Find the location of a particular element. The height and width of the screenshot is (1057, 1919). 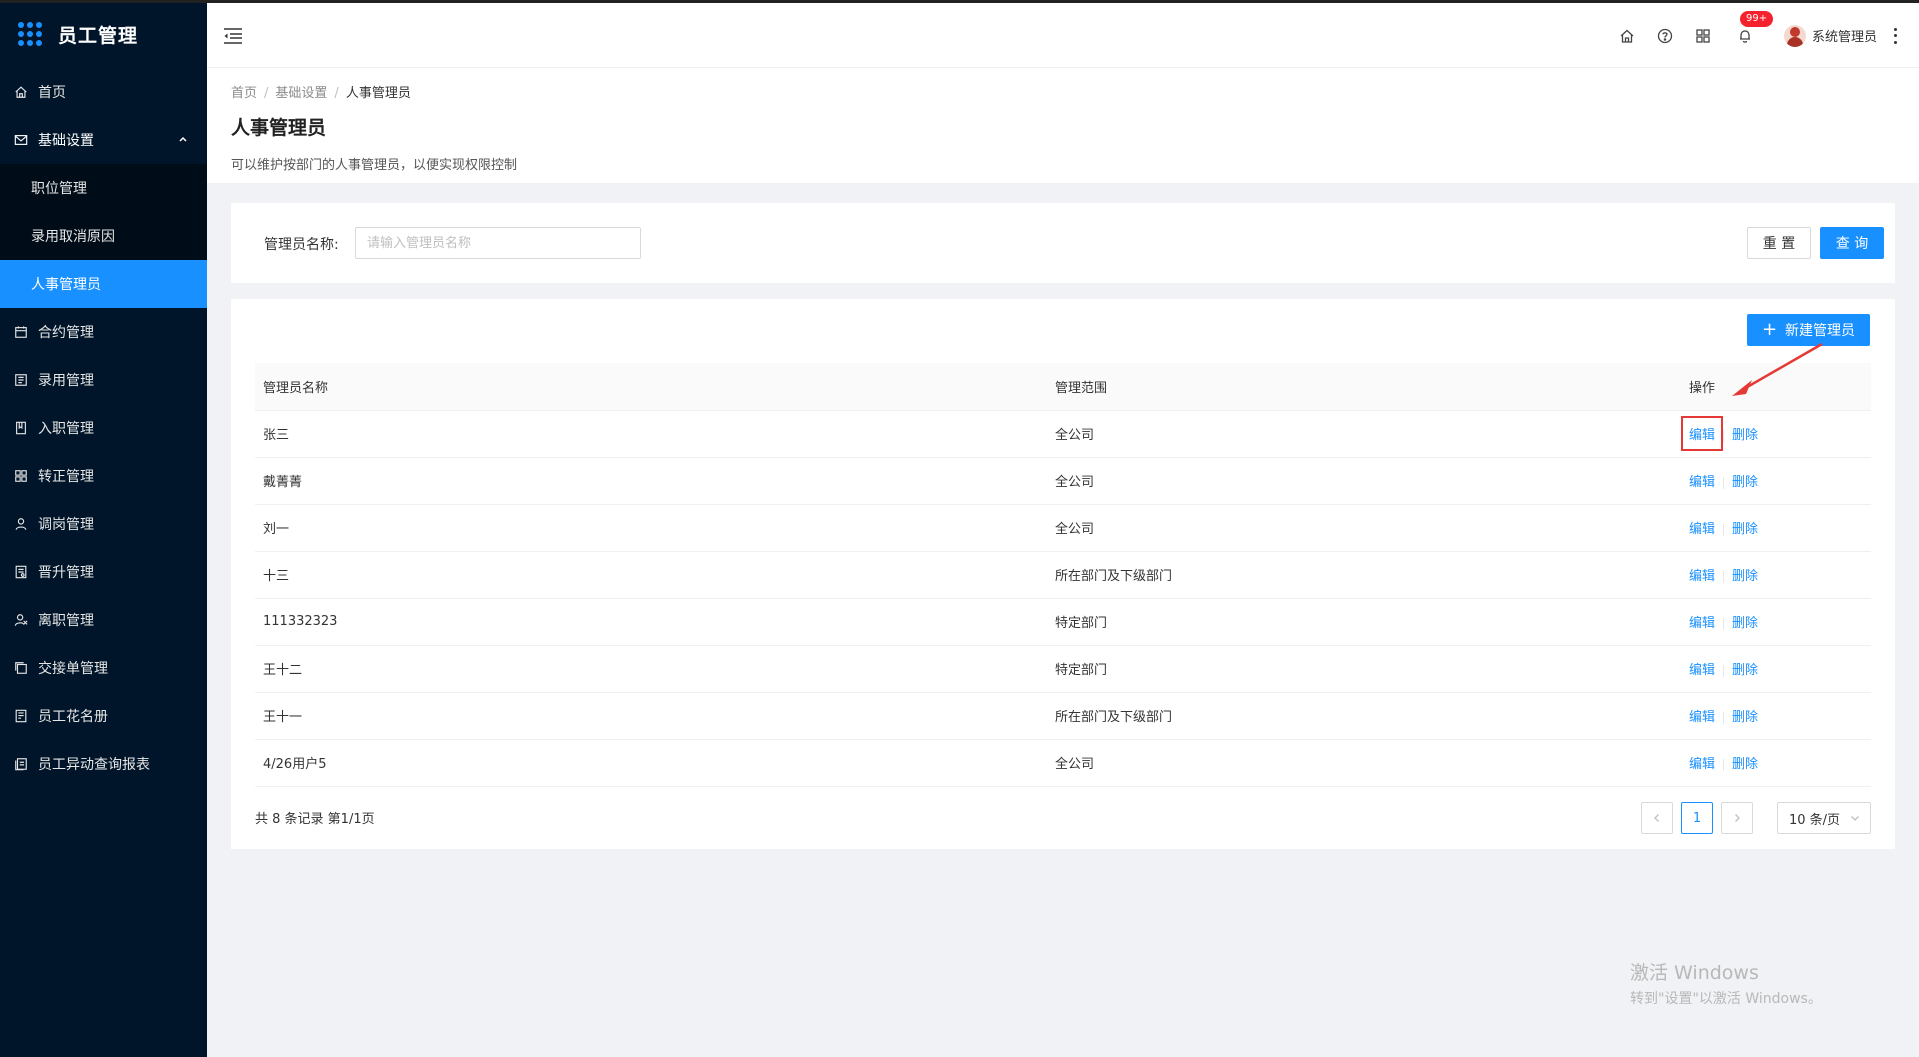

chevron-down-icon is located at coordinates (1855, 818).